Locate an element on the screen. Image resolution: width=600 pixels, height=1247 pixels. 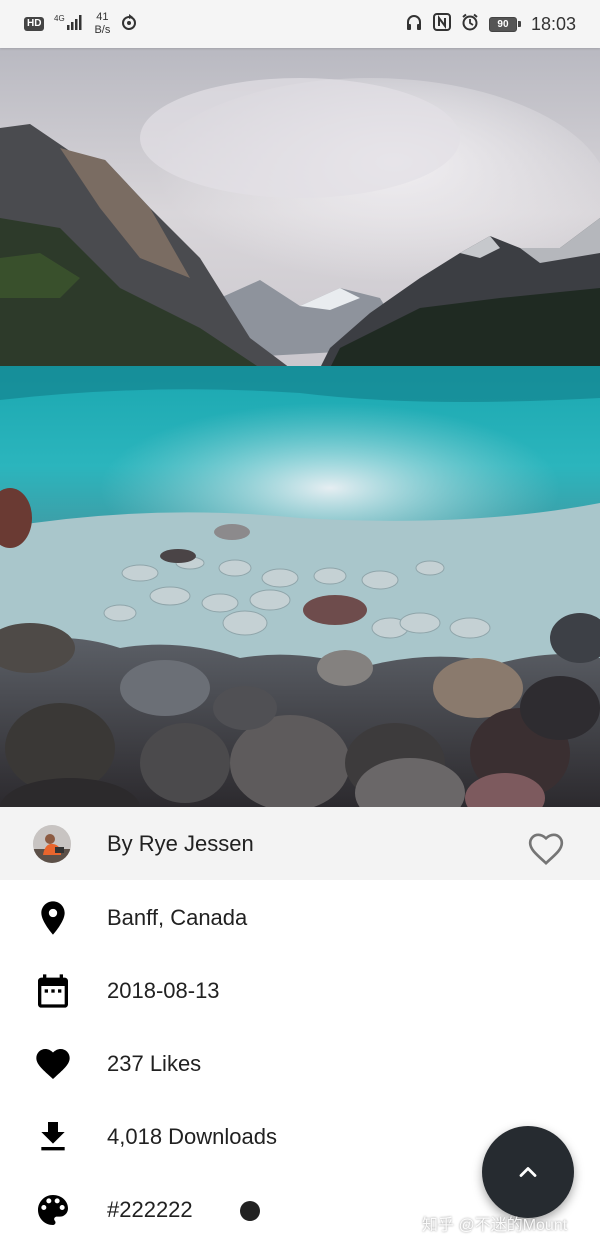
avatar is located at coordinates (52, 844).